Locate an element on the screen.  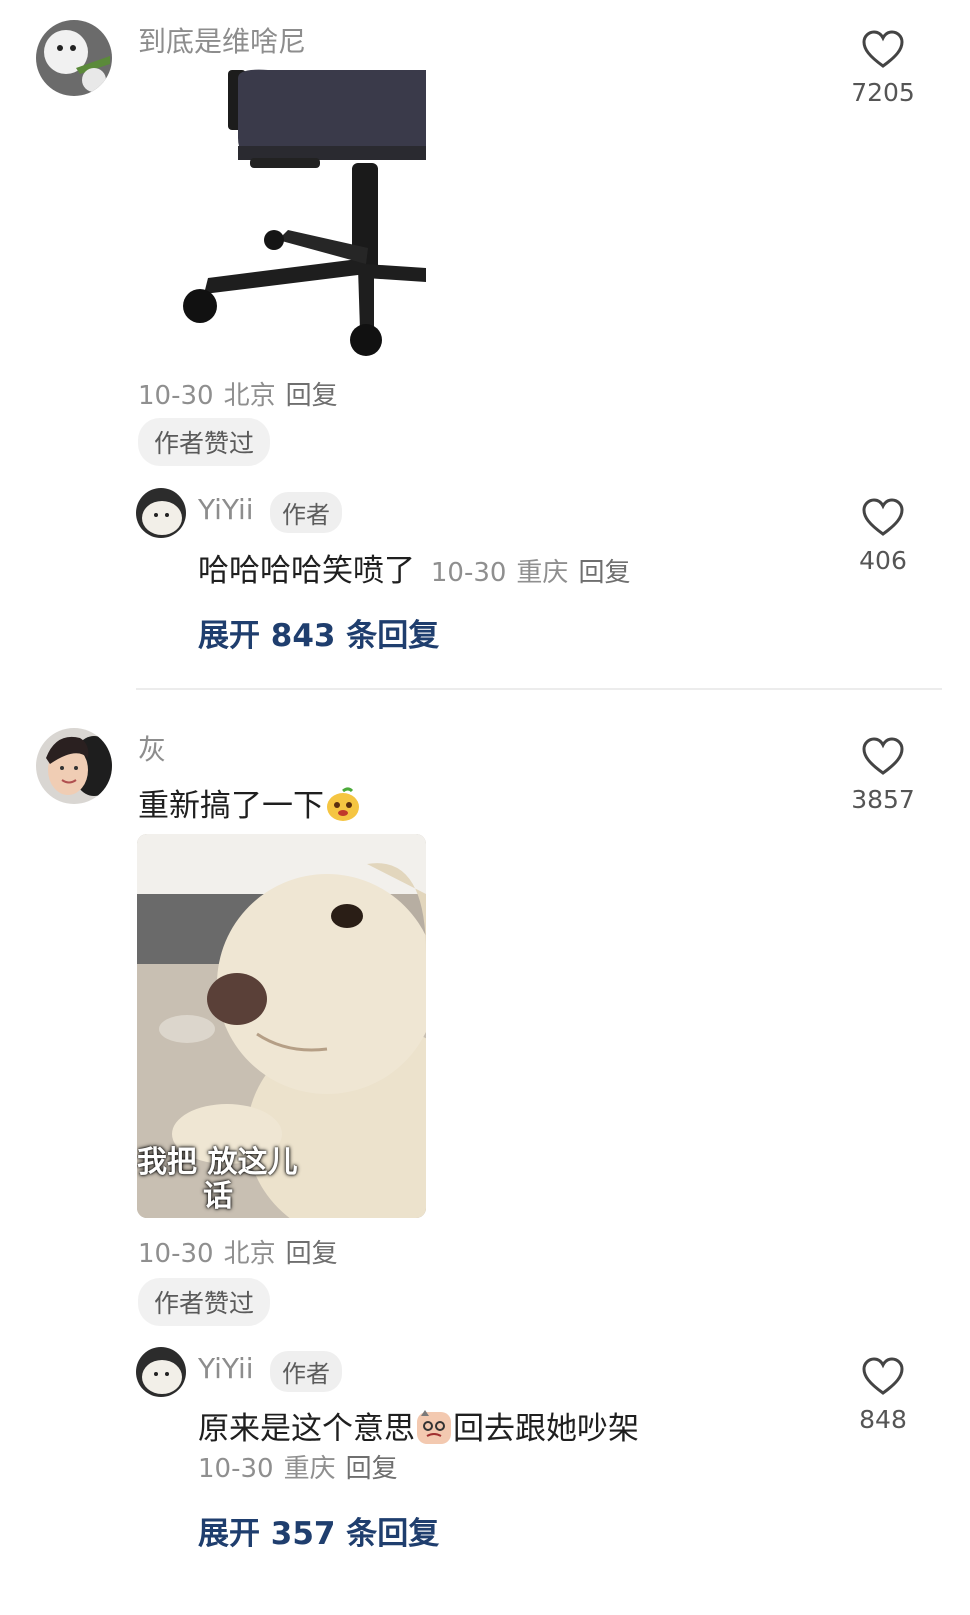
reply-text: 原来是这个意思 回去跟她吵架 is located at coordinates (418, 1428).